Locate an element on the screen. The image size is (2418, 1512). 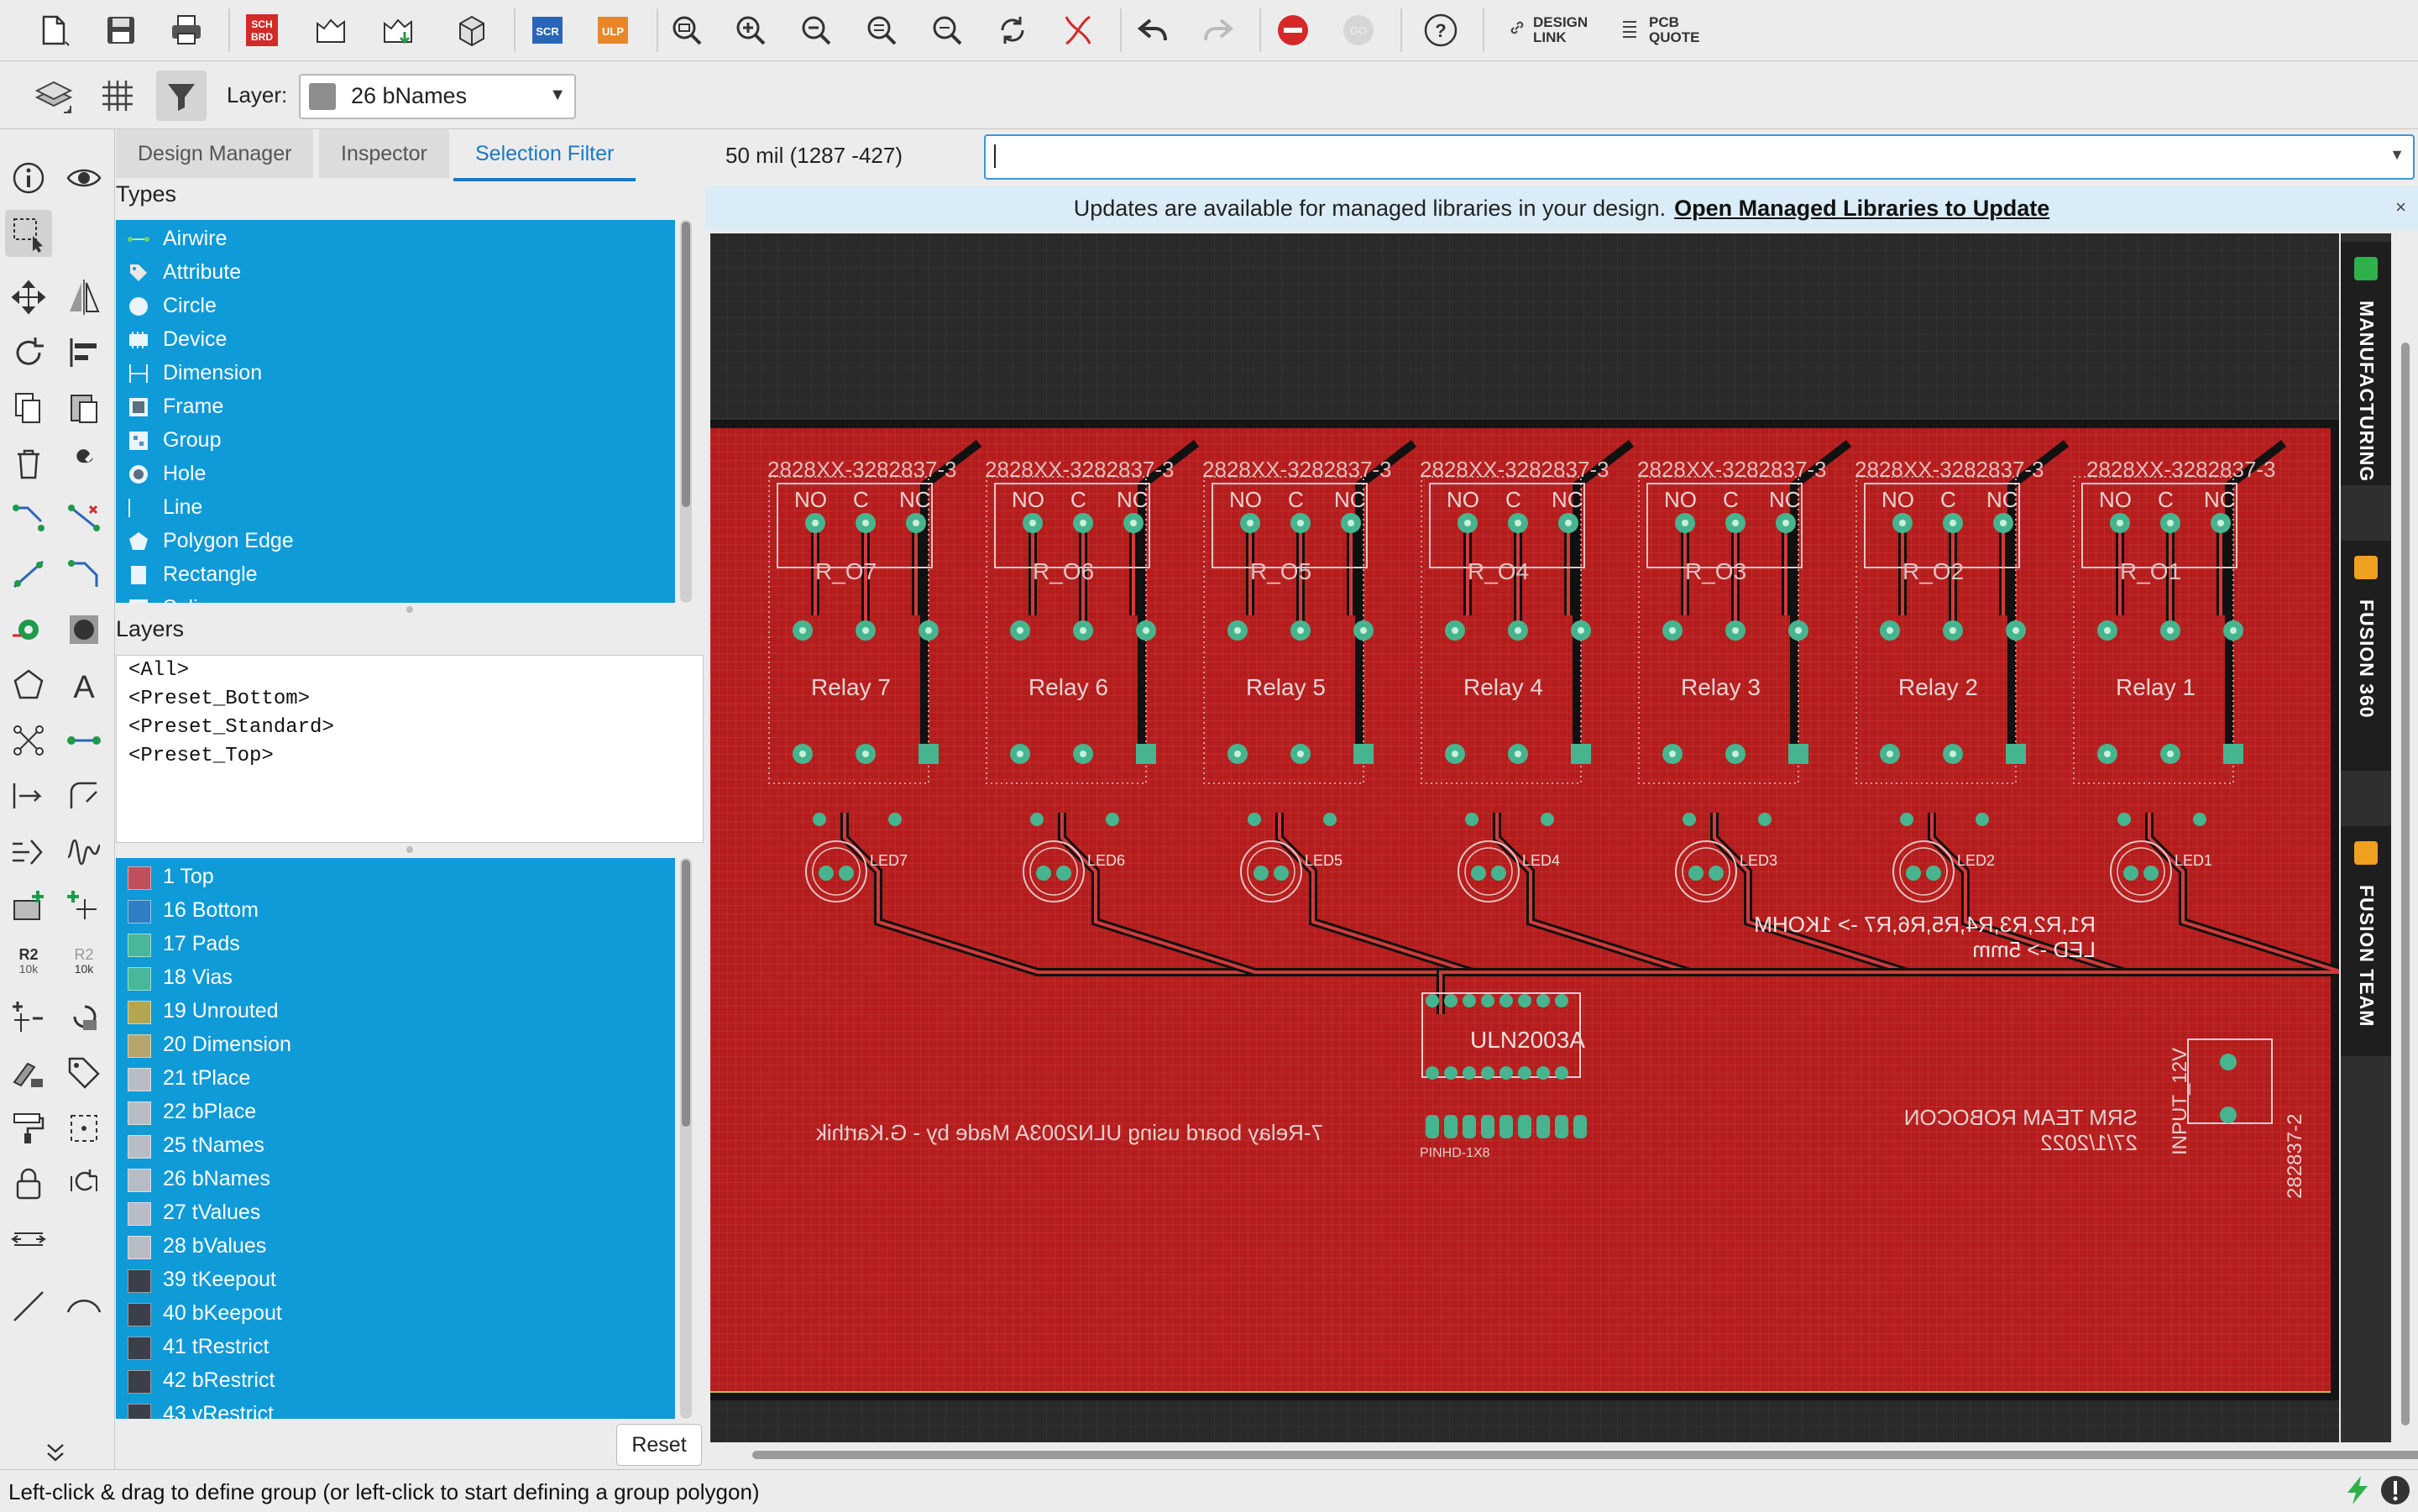
layer-settings-icon is located at coordinates (53, 95).